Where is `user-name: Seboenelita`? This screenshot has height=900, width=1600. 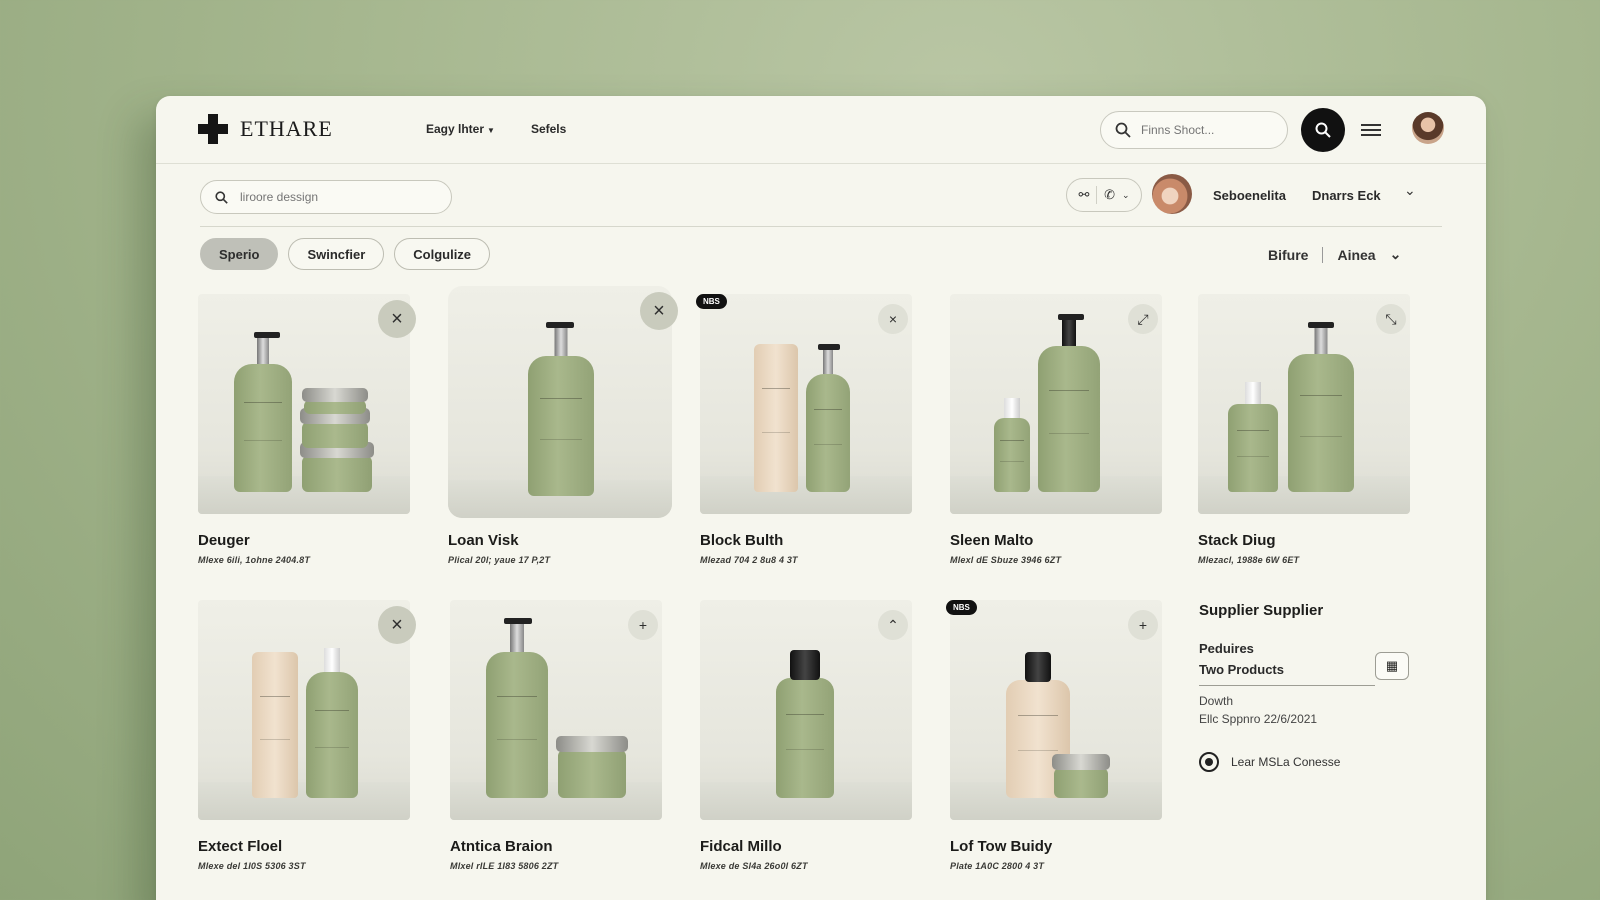
user-name: Seboenelita is located at coordinates (1249, 195).